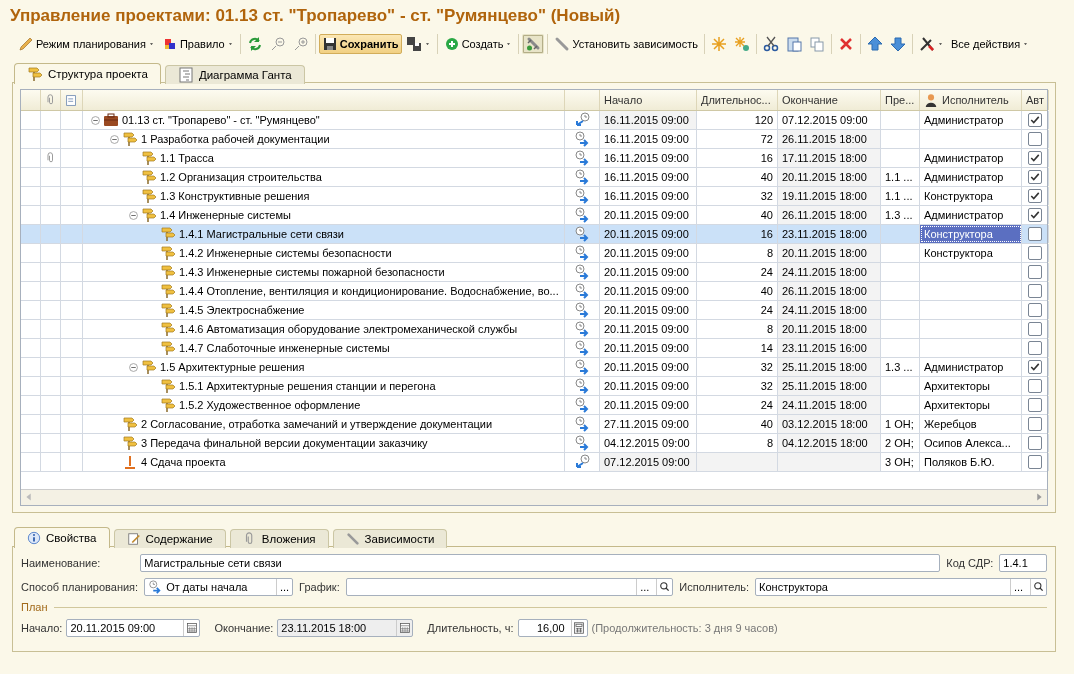 The height and width of the screenshot is (674, 1074). What do you see at coordinates (829, 177) in the screenshot?
I see `table-cell: 20.11.2015 18:00` at bounding box center [829, 177].